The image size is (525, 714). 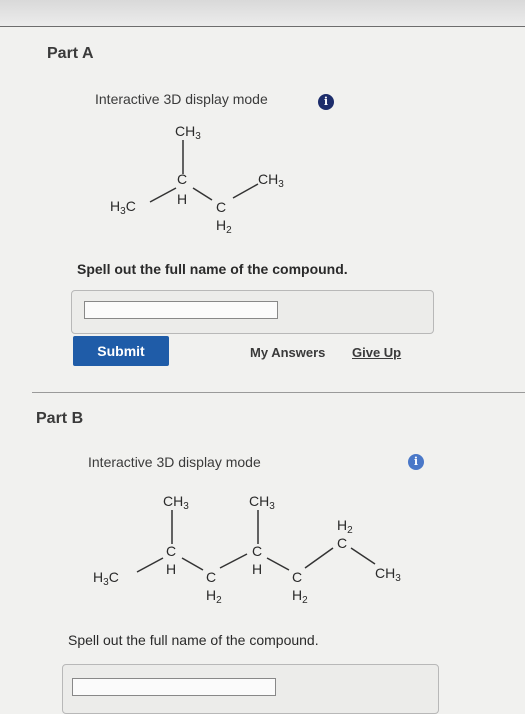 I want to click on ch2-carbon-2: C, so click(x=297, y=577).